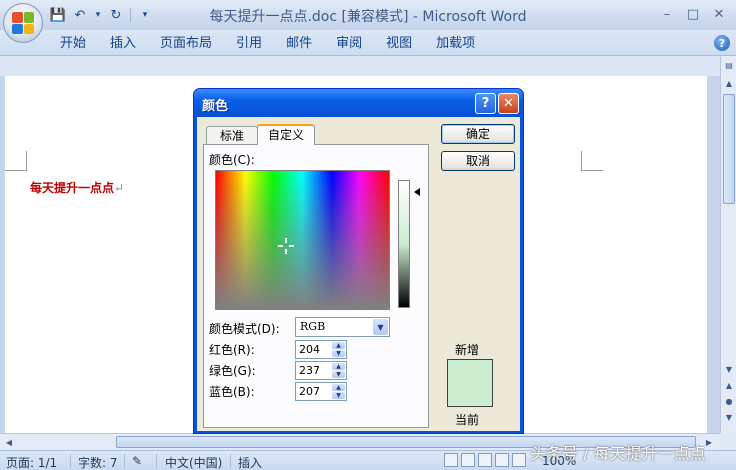 Image resolution: width=736 pixels, height=470 pixels. Describe the element at coordinates (299, 44) in the screenshot. I see `tab-mailings: 邮件` at that location.